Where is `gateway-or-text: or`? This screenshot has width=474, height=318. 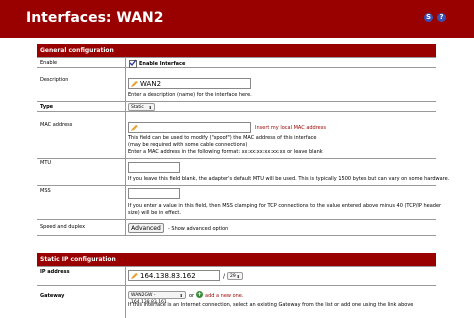
gateway-or-text: or is located at coordinates (192, 296).